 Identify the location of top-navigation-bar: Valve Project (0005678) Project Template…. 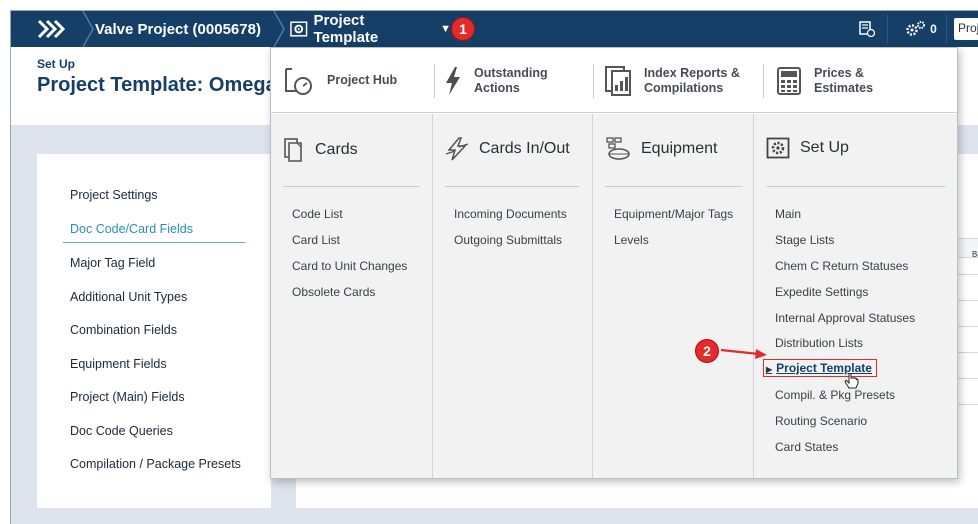
(494, 29).